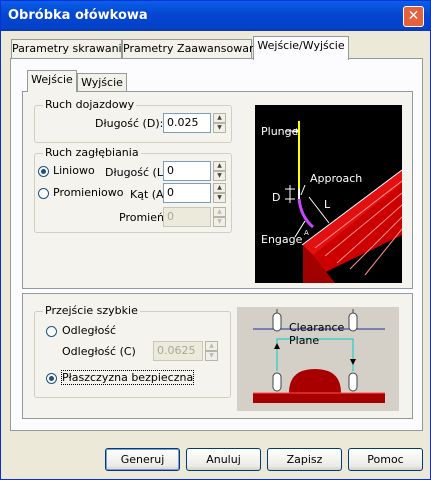 This screenshot has width=431, height=480. I want to click on approach-label: Approach, so click(336, 178).